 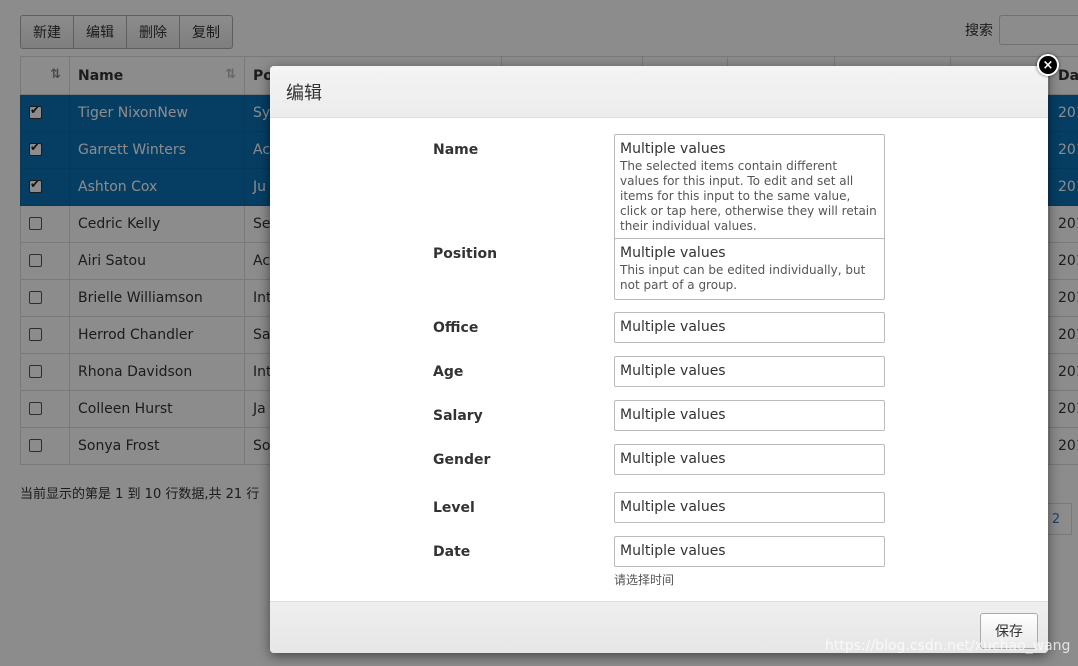 What do you see at coordinates (749, 371) in the screenshot?
I see `field-input-age: Multiple values` at bounding box center [749, 371].